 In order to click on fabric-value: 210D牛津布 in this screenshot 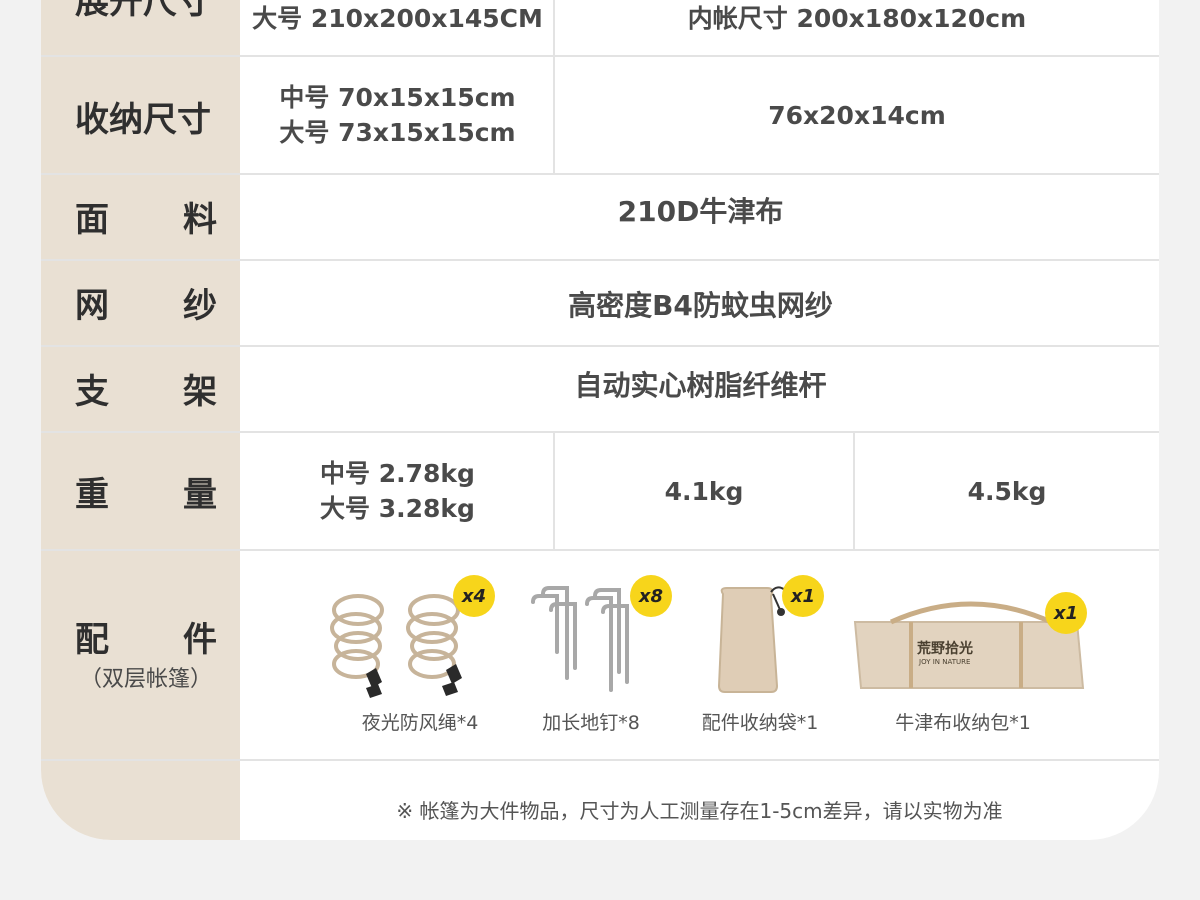, I will do `click(700, 211)`.